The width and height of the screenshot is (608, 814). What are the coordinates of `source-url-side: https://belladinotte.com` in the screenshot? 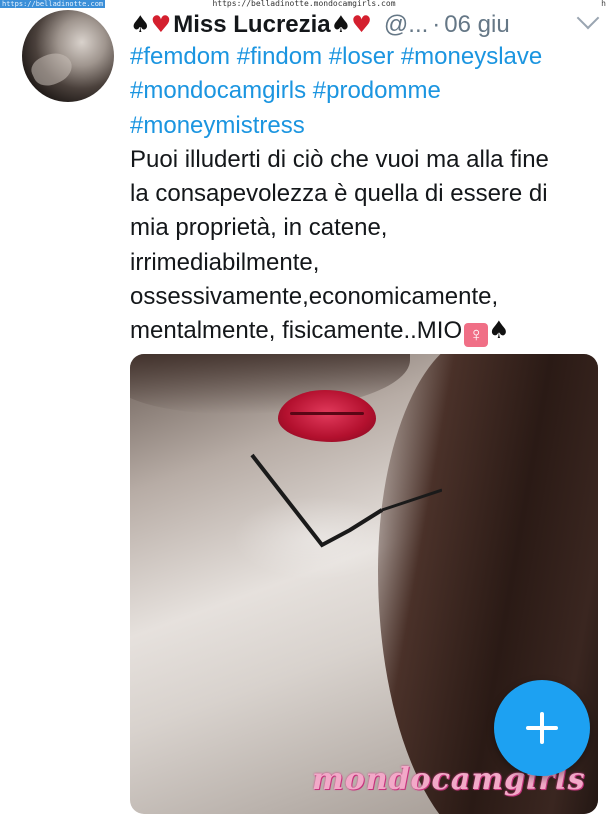 It's located at (53, 4).